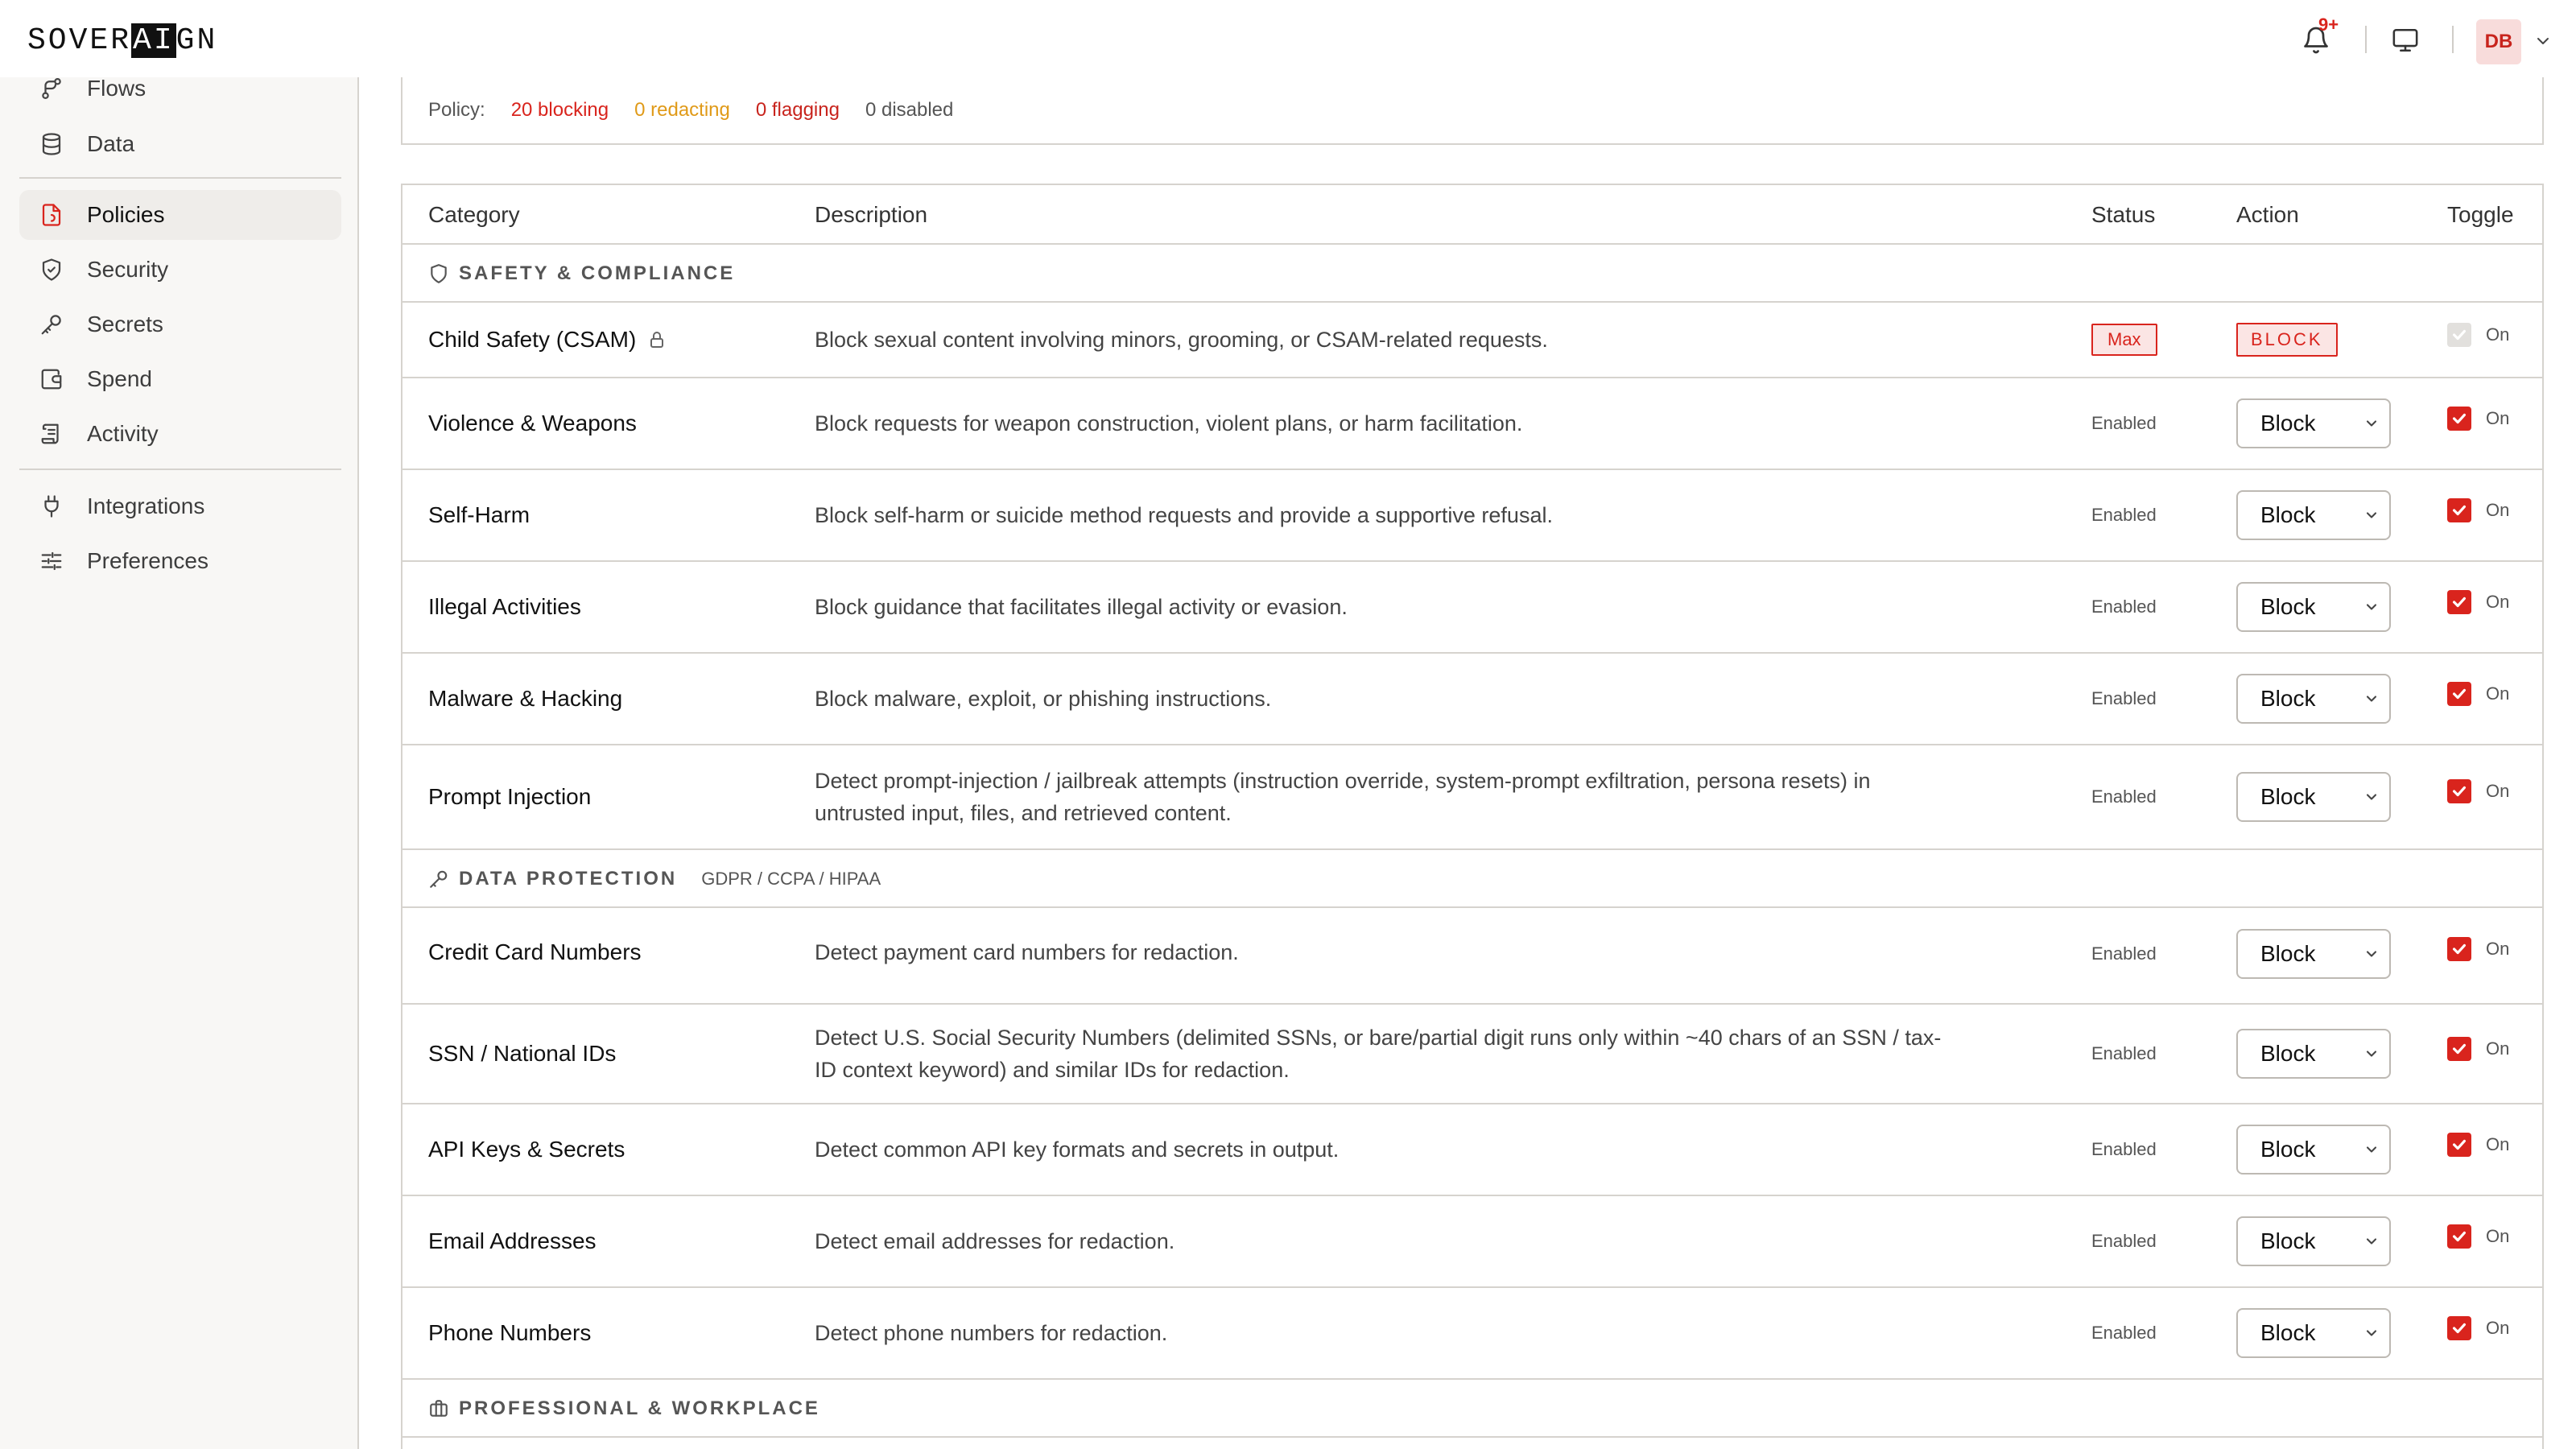 Image resolution: width=2576 pixels, height=1449 pixels. I want to click on row-category: SSN / National IDs, so click(522, 1053).